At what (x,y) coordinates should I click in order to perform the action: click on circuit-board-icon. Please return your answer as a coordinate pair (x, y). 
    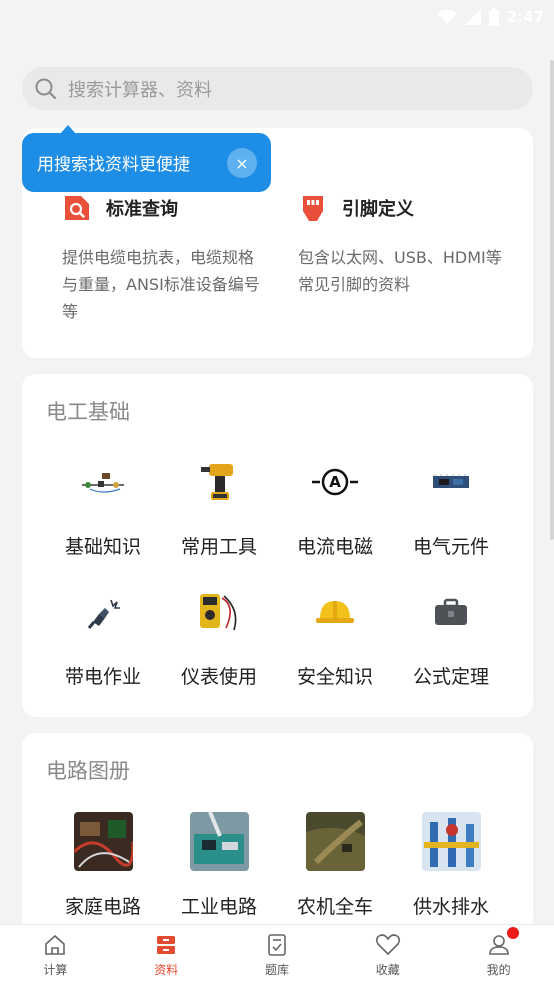
    Looking at the image, I should click on (451, 481).